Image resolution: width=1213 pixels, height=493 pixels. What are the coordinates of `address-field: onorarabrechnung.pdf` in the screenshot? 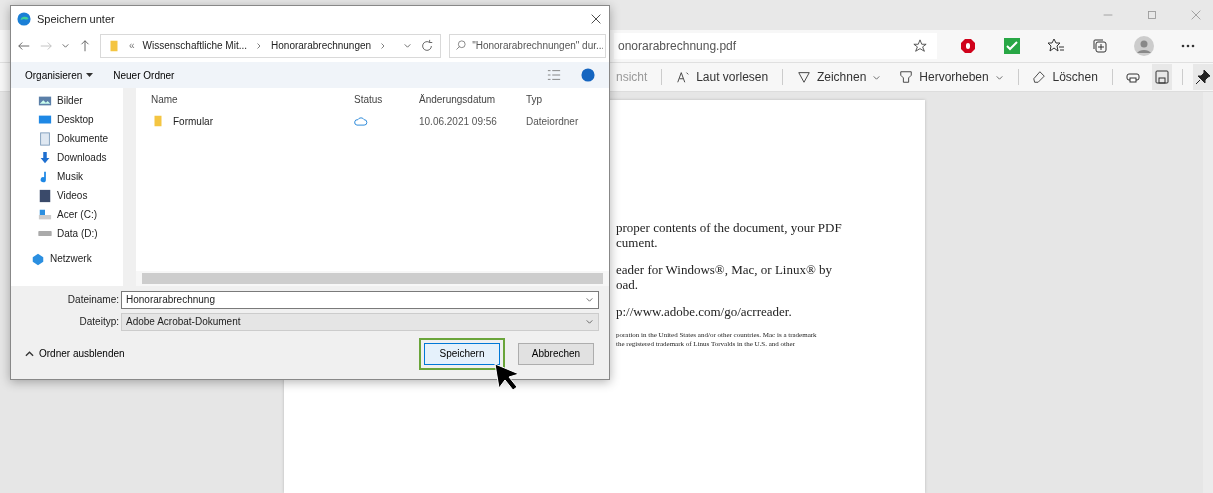 It's located at (775, 46).